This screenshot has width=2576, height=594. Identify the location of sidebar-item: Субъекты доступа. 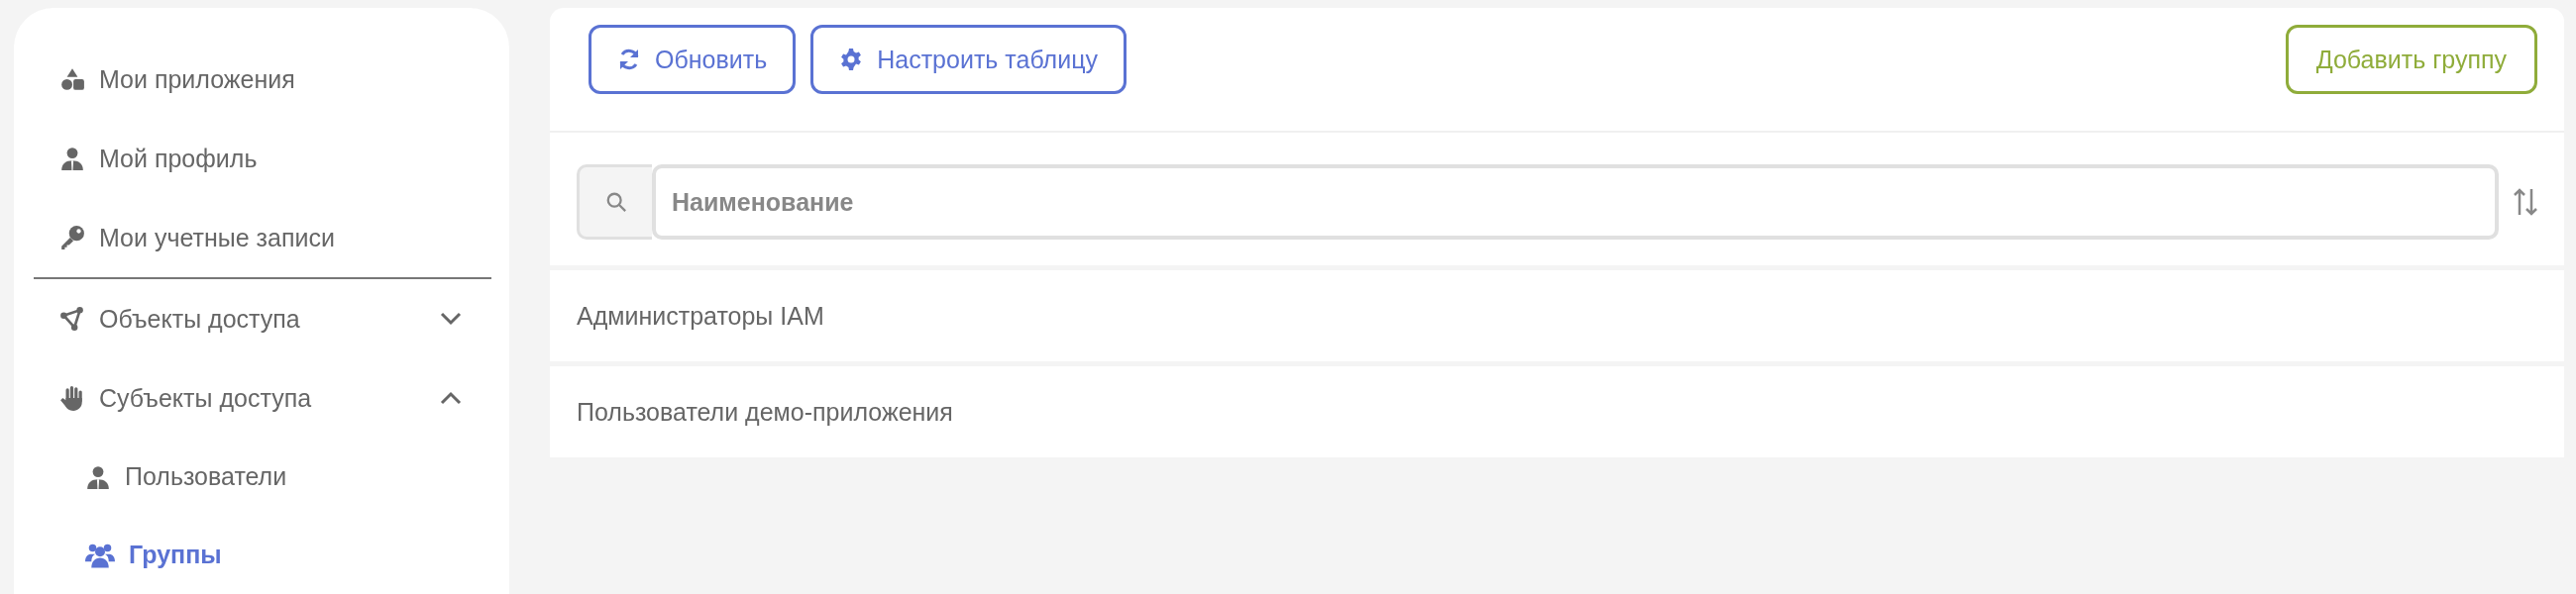
(262, 398).